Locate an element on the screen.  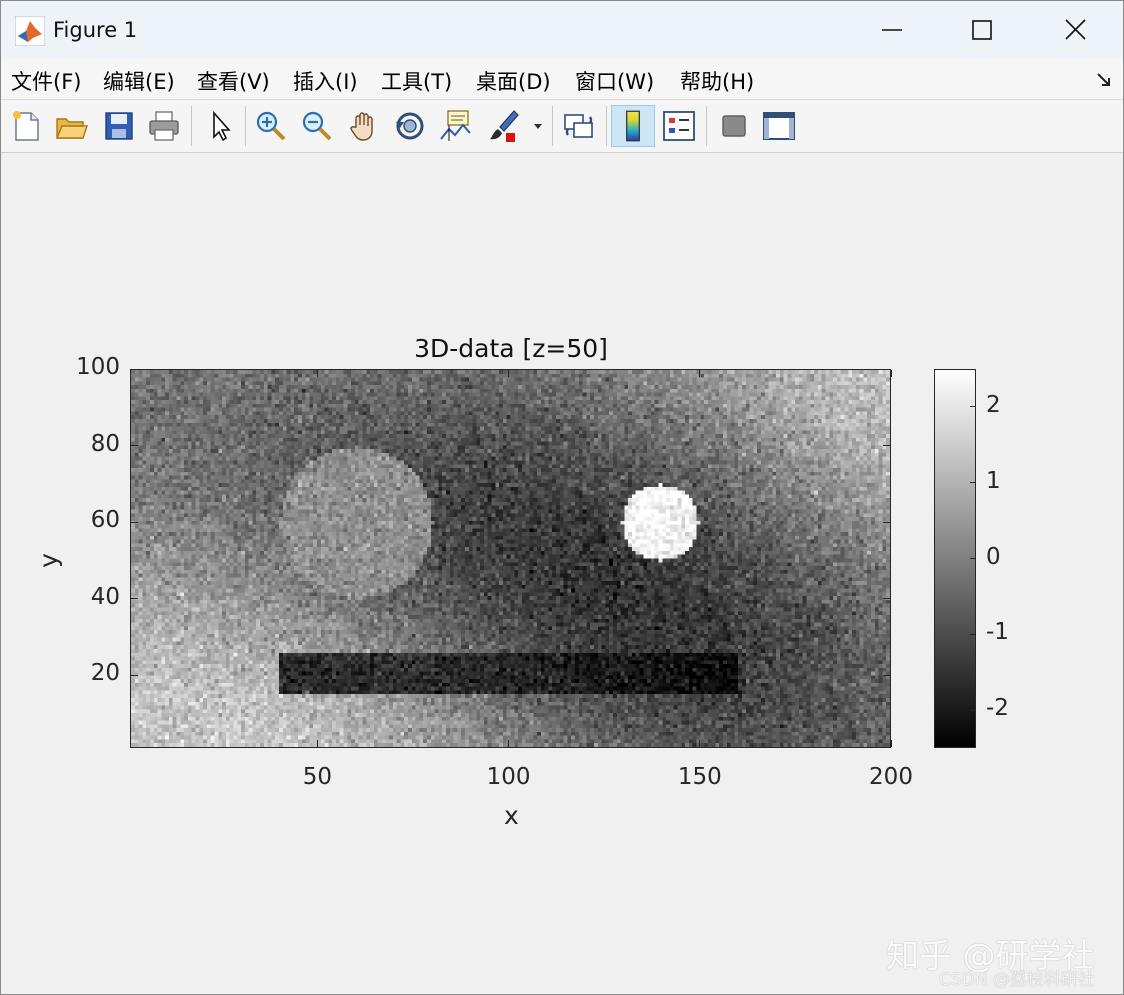
rotate-3d-button is located at coordinates (410, 126).